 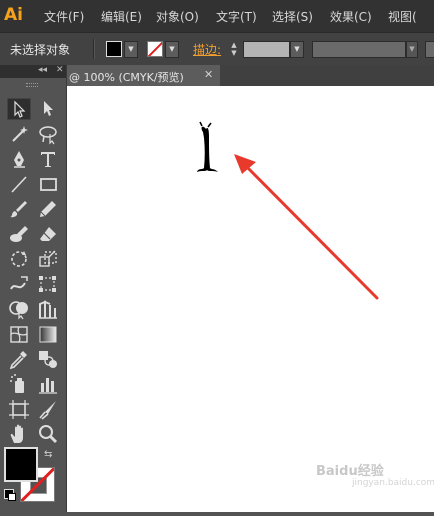 I want to click on default-colors-icon-back, so click(x=12, y=497).